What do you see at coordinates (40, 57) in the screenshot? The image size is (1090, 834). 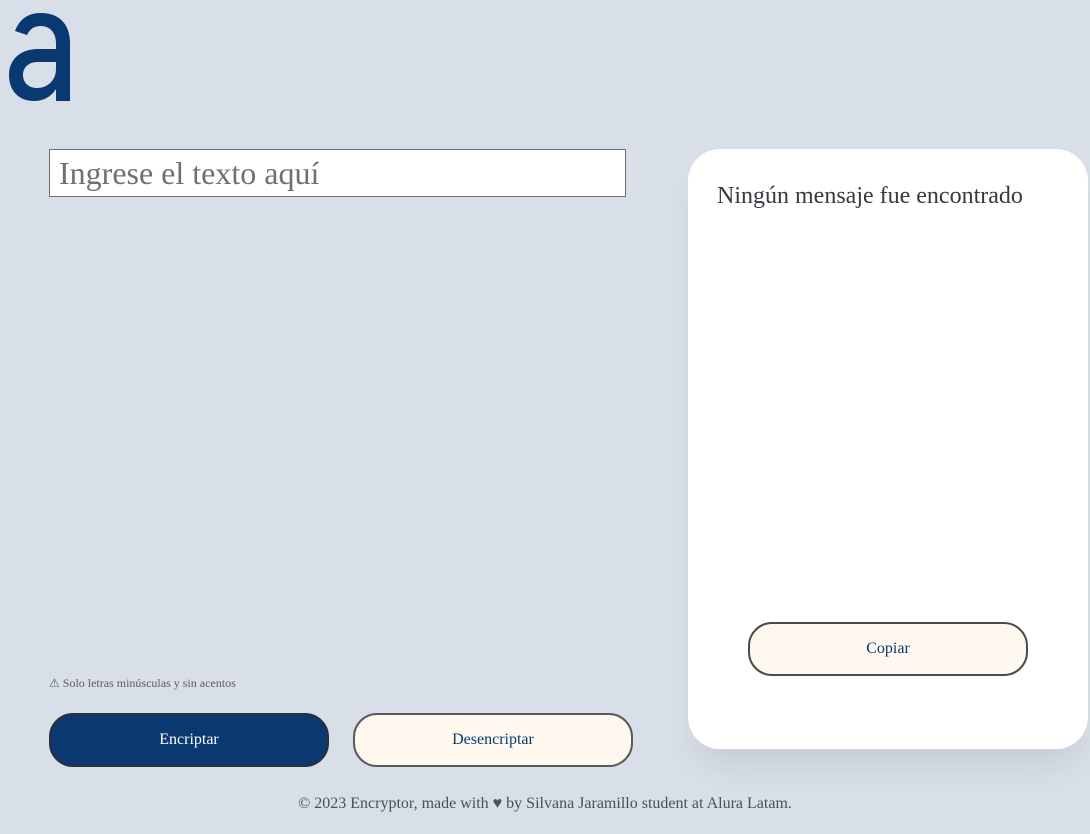 I see `alura-logo-icon` at bounding box center [40, 57].